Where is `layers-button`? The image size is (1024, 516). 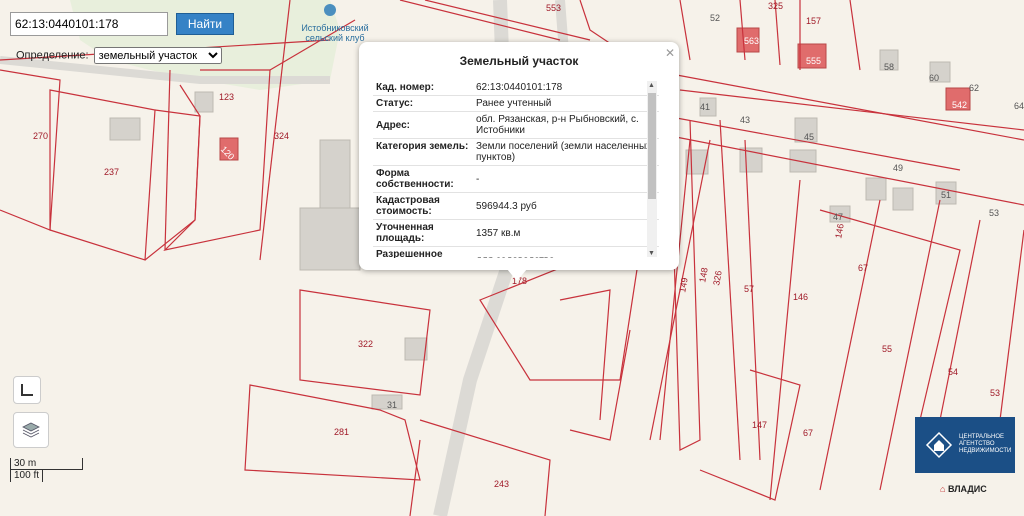 layers-button is located at coordinates (31, 430).